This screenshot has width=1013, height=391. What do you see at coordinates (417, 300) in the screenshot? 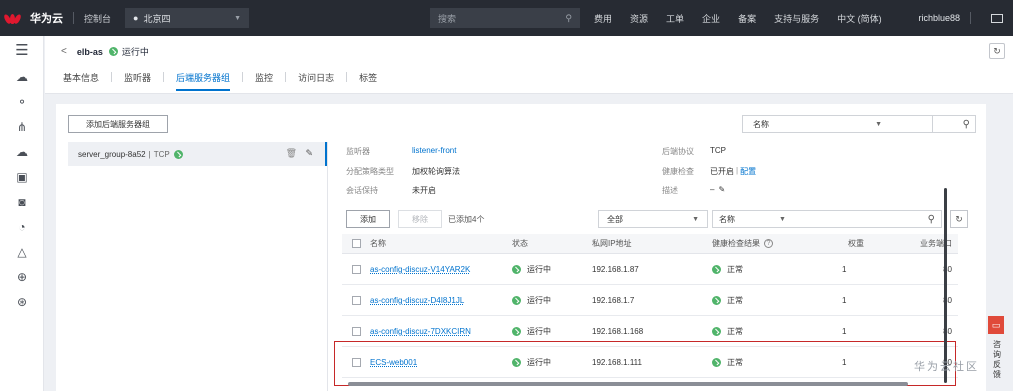
I see `member-name-link: as-config-discuz-D4I8J1JL` at bounding box center [417, 300].